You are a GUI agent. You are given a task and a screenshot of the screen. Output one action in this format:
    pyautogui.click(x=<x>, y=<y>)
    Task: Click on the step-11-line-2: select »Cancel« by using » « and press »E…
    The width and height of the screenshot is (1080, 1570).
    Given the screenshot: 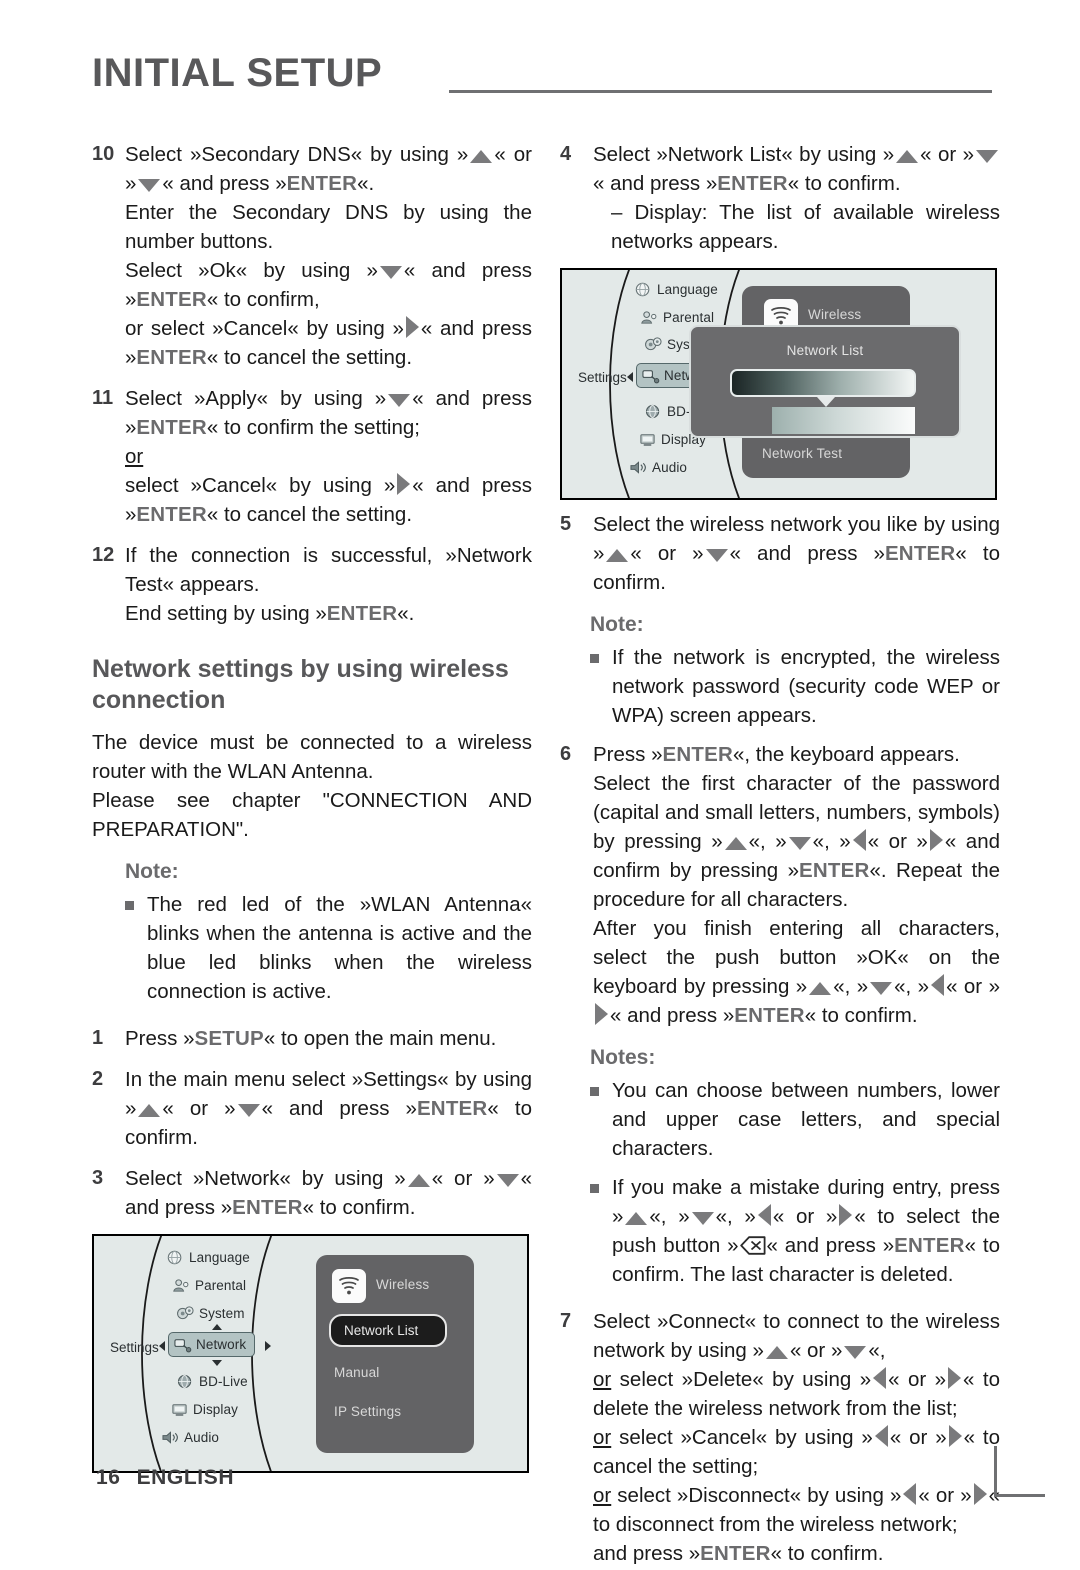 What is the action you would take?
    pyautogui.click(x=328, y=499)
    